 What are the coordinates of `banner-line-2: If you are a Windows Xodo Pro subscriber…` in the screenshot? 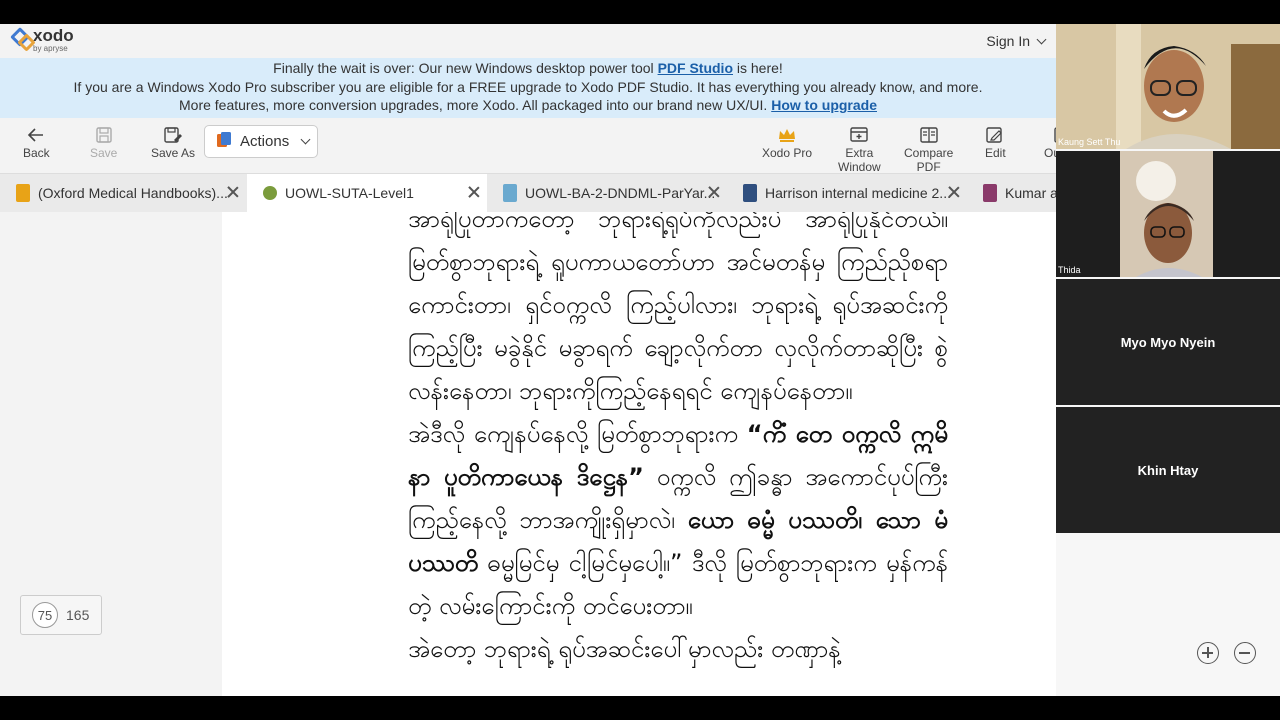 It's located at (528, 86).